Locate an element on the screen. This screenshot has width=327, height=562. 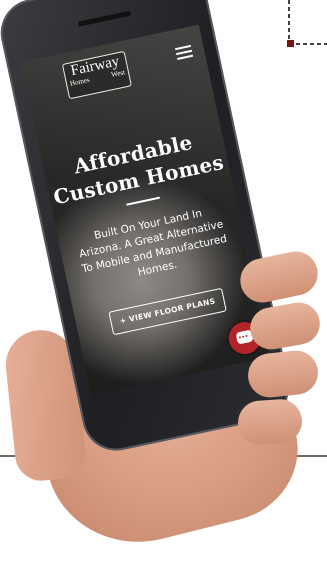
logo-right-text: West is located at coordinates (118, 73).